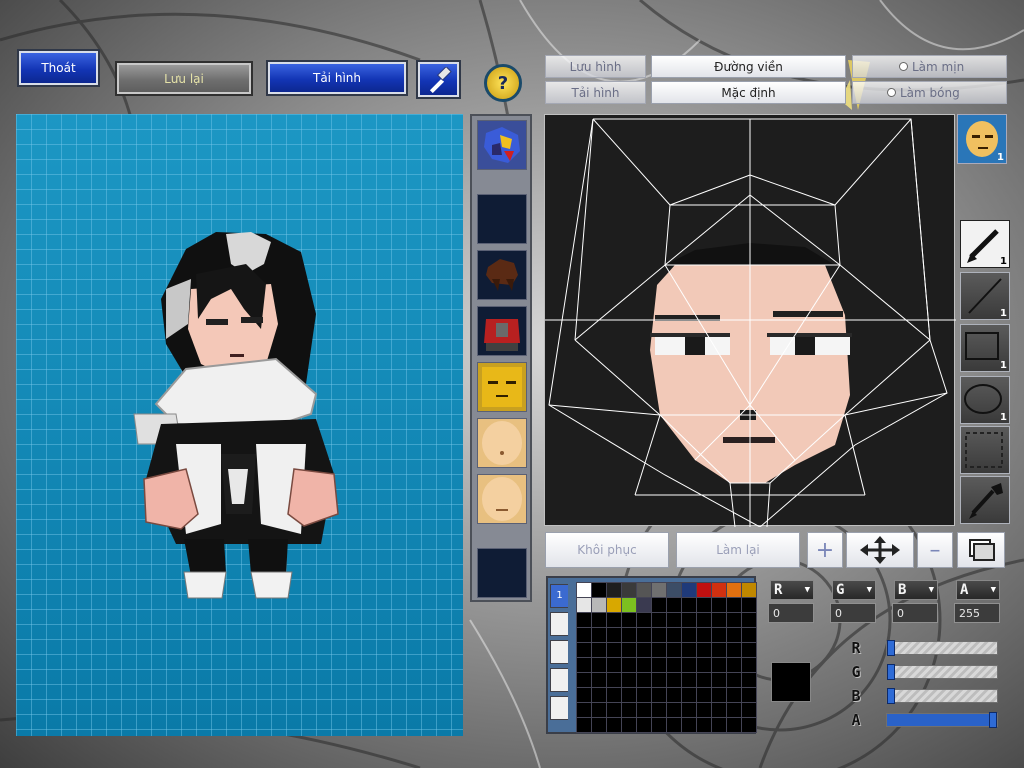  I want to click on layer-preview: 1, so click(982, 139).